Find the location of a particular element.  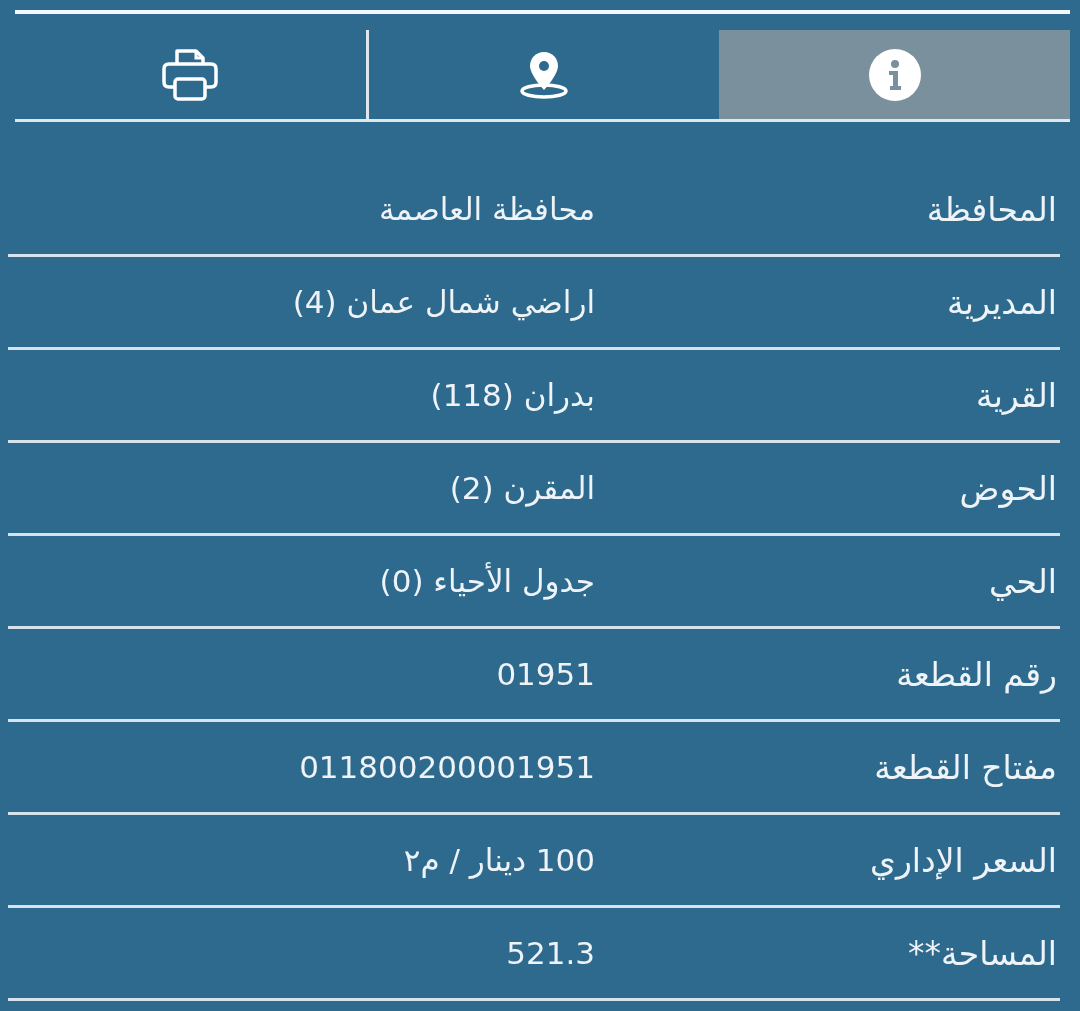

field-value: 01951 is located at coordinates (545, 674).